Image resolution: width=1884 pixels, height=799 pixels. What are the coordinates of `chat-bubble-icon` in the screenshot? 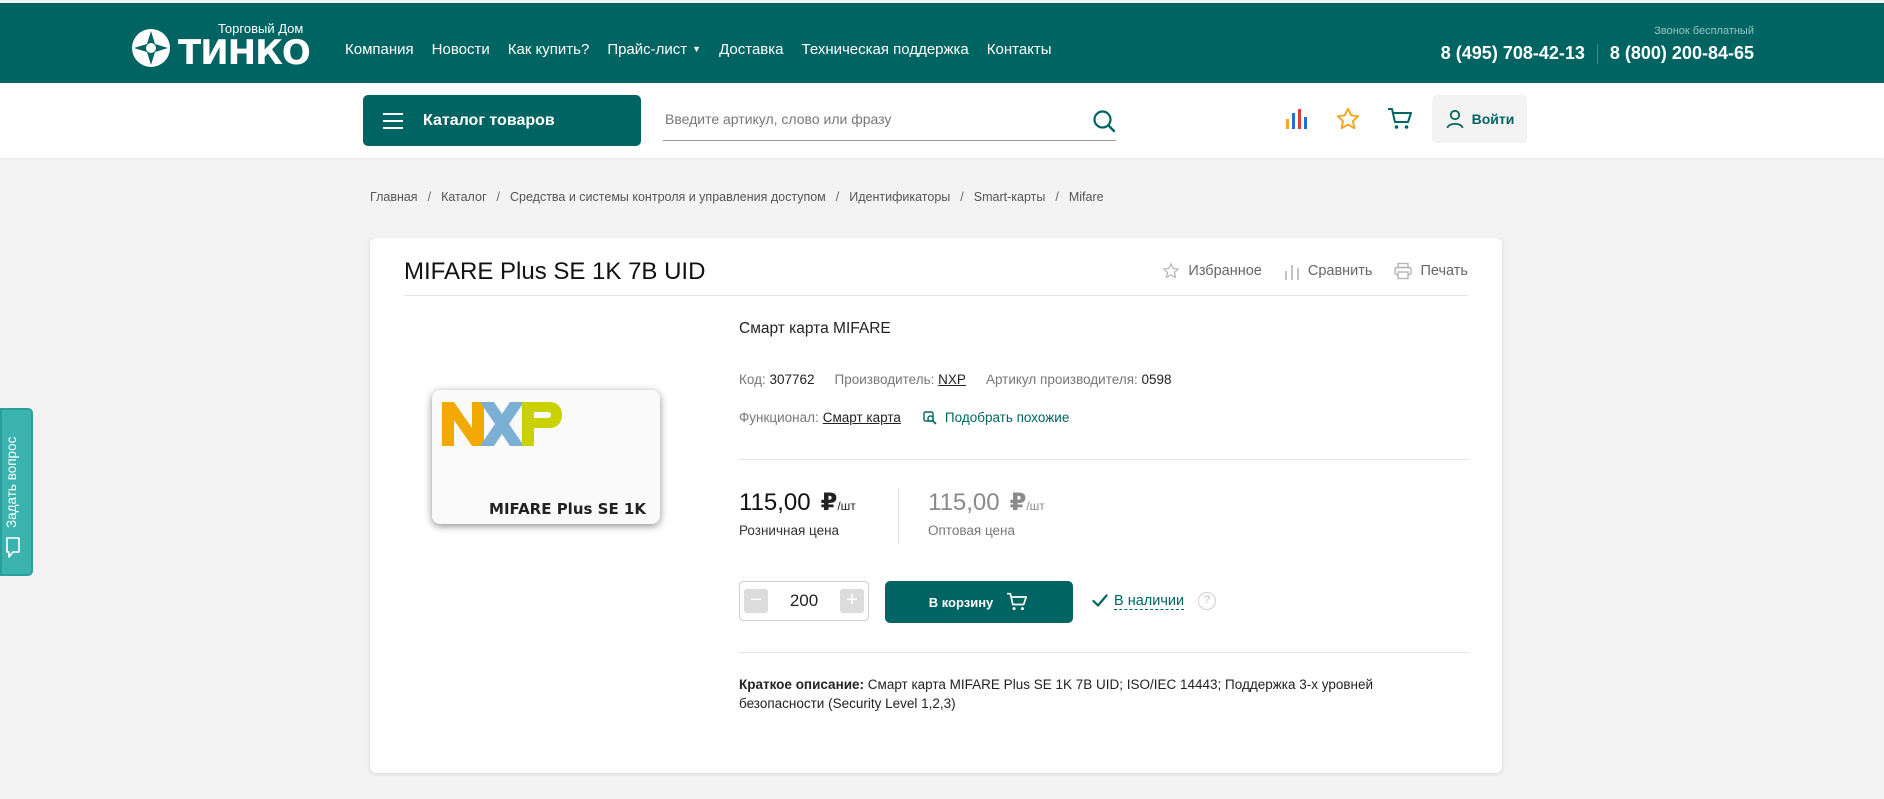 It's located at (13, 547).